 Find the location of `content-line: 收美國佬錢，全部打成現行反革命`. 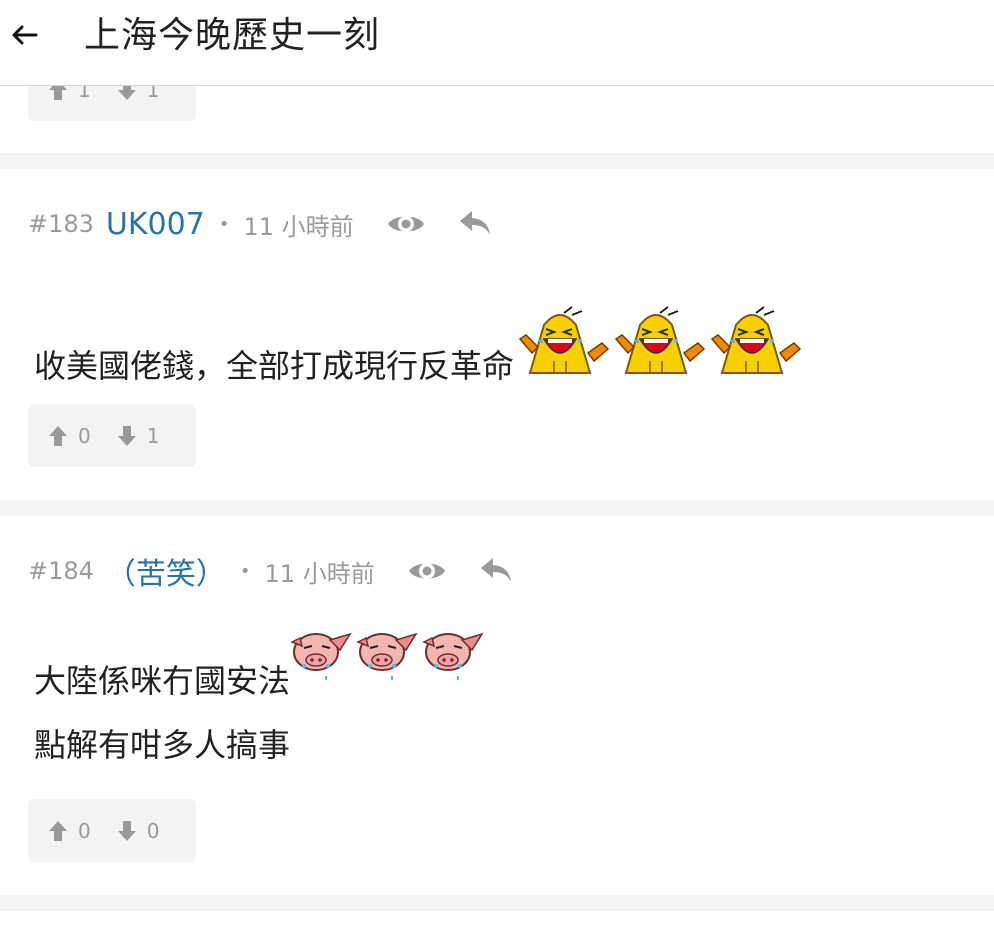

content-line: 收美國佬錢，全部打成現行反革命 is located at coordinates (418, 351).